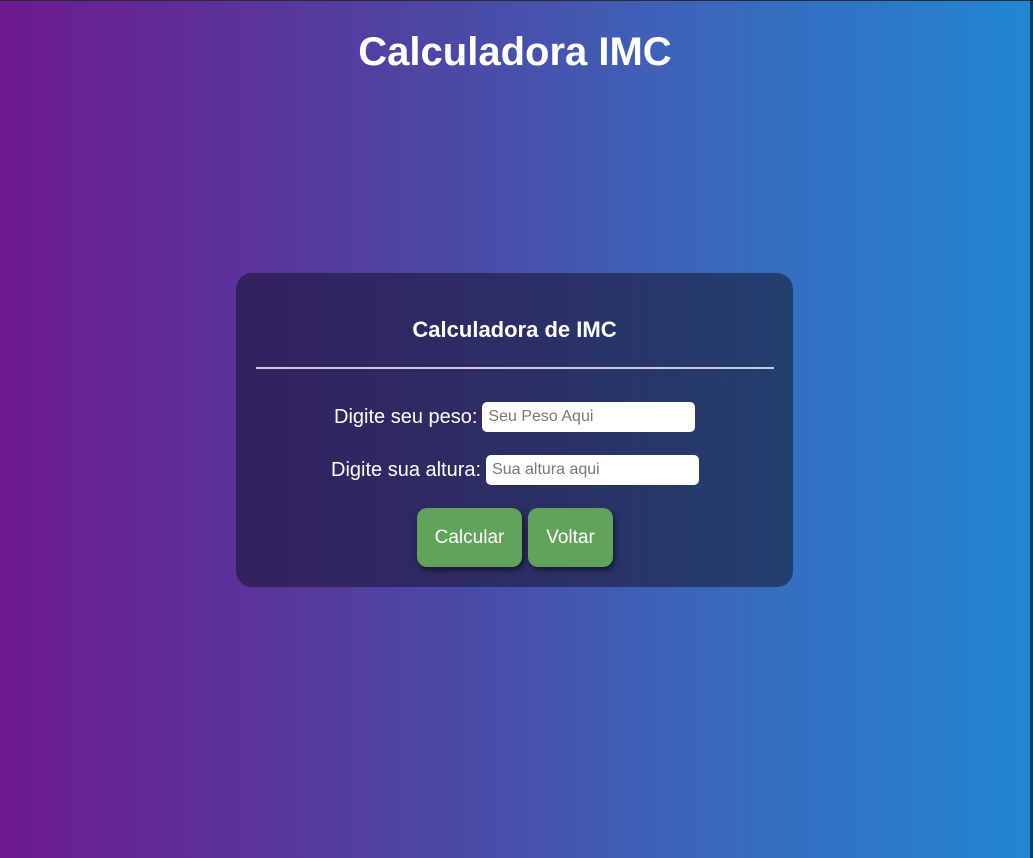  What do you see at coordinates (593, 470) in the screenshot?
I see `height-input` at bounding box center [593, 470].